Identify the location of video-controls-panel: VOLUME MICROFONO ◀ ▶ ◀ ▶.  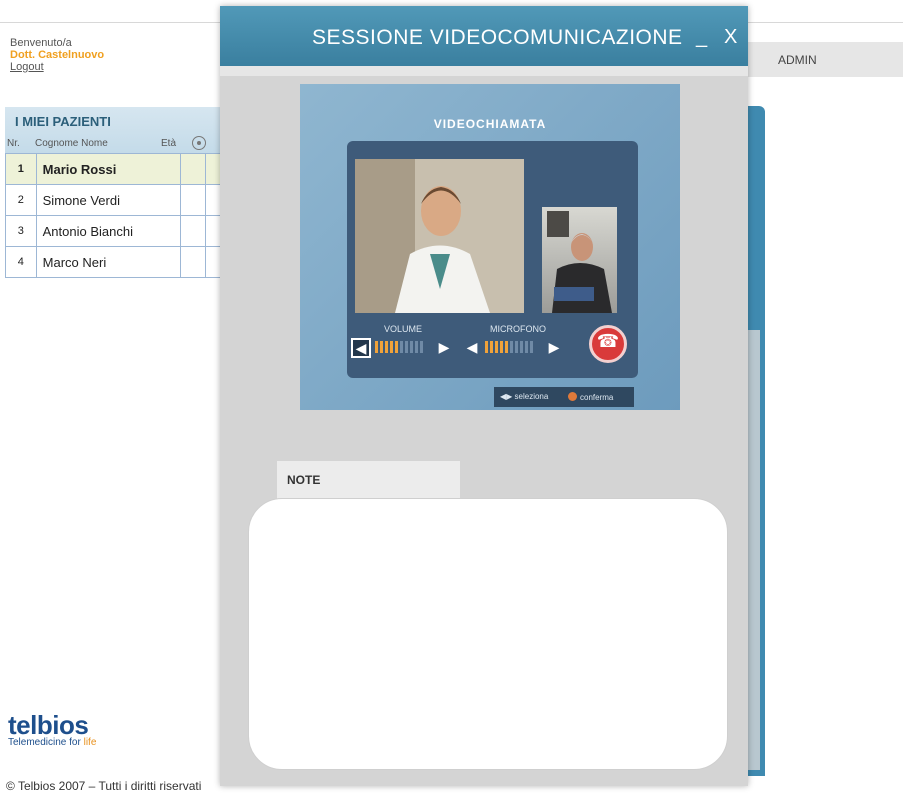
(492, 259).